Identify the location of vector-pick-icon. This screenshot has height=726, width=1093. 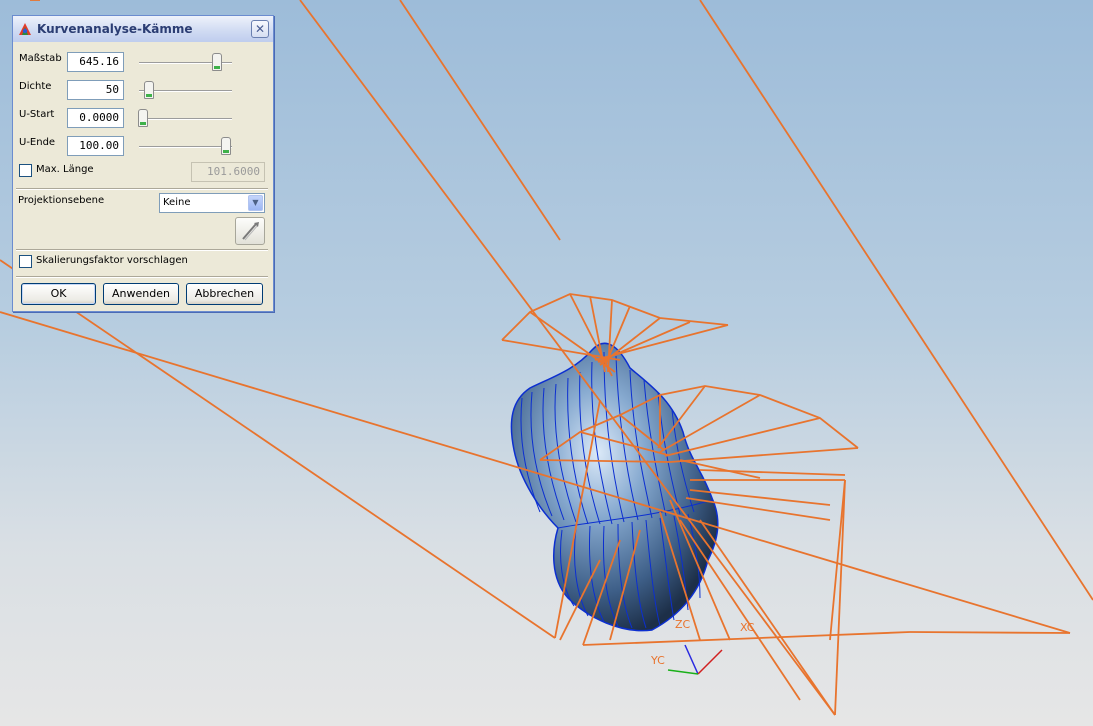
(250, 231).